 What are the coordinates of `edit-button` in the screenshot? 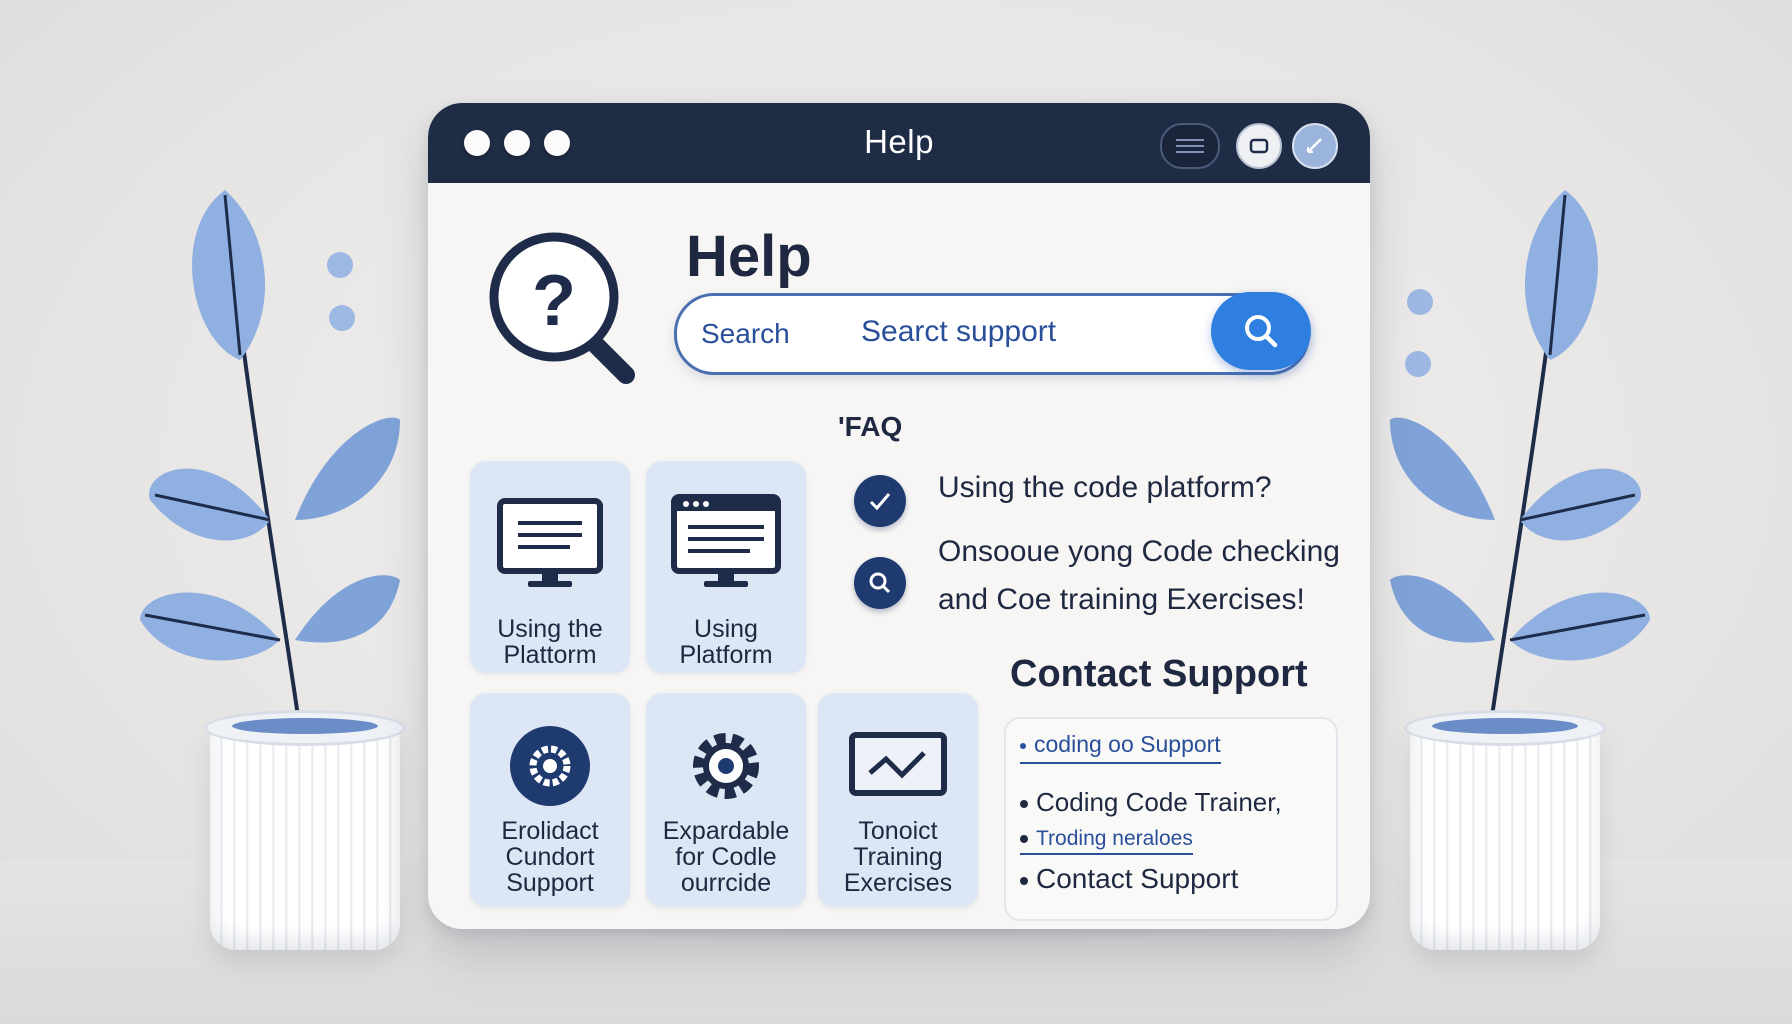 It's located at (1315, 146).